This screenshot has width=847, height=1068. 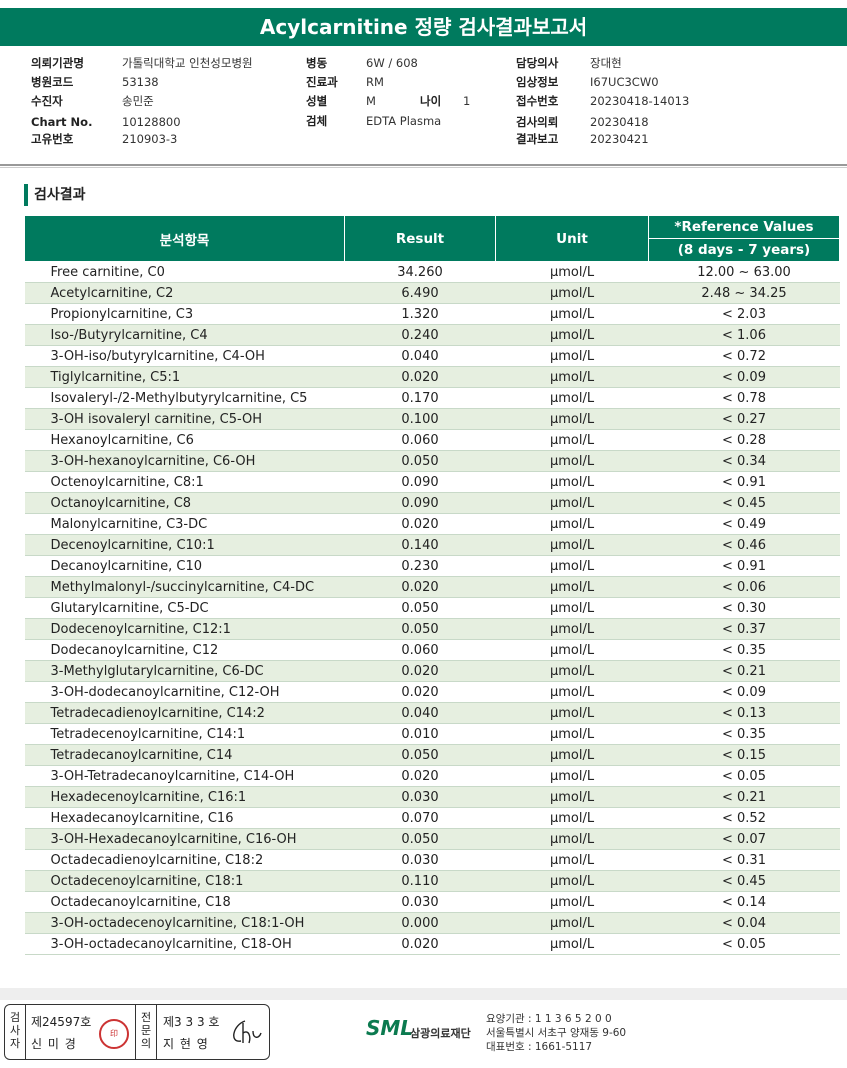 What do you see at coordinates (150, 139) in the screenshot?
I see `header-value: 210903-3` at bounding box center [150, 139].